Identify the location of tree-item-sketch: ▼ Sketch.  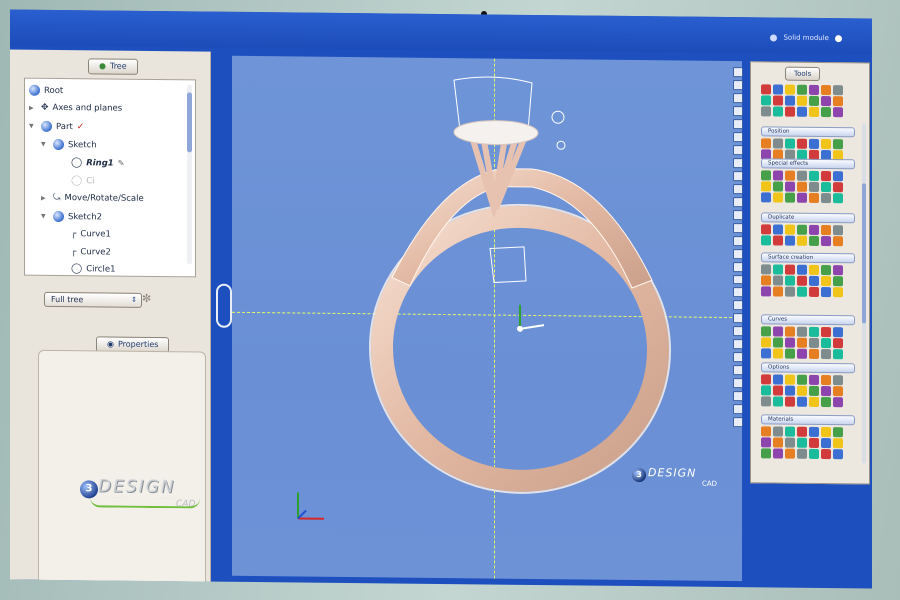
(69, 144).